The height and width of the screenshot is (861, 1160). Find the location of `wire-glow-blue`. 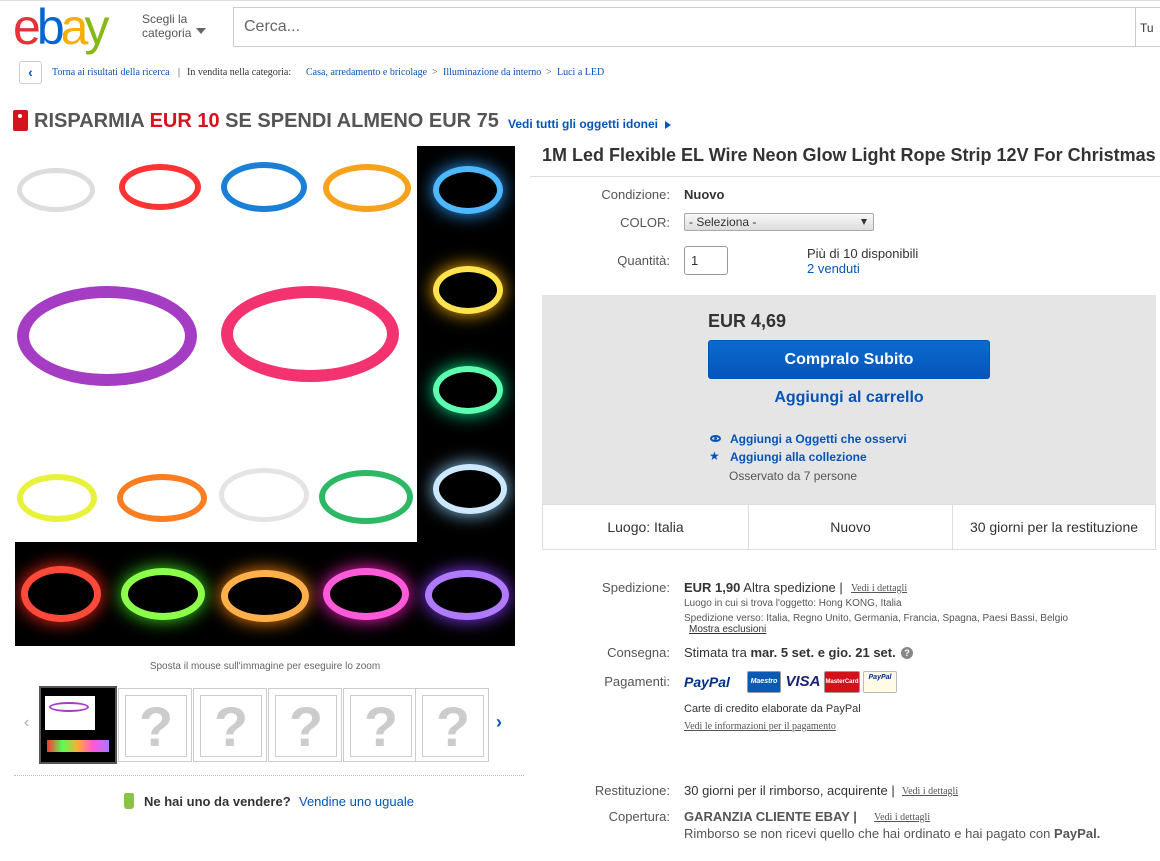

wire-glow-blue is located at coordinates (468, 190).